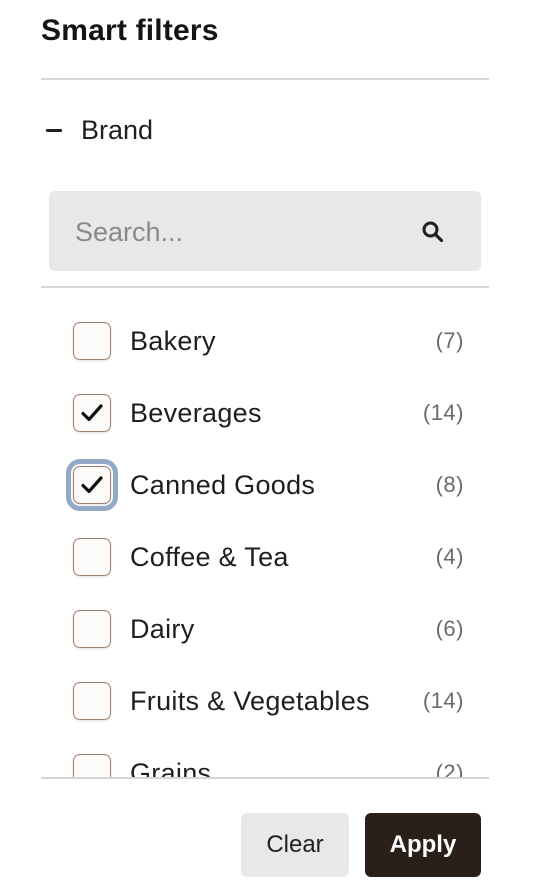  I want to click on option-label: Canned Goods, so click(223, 485).